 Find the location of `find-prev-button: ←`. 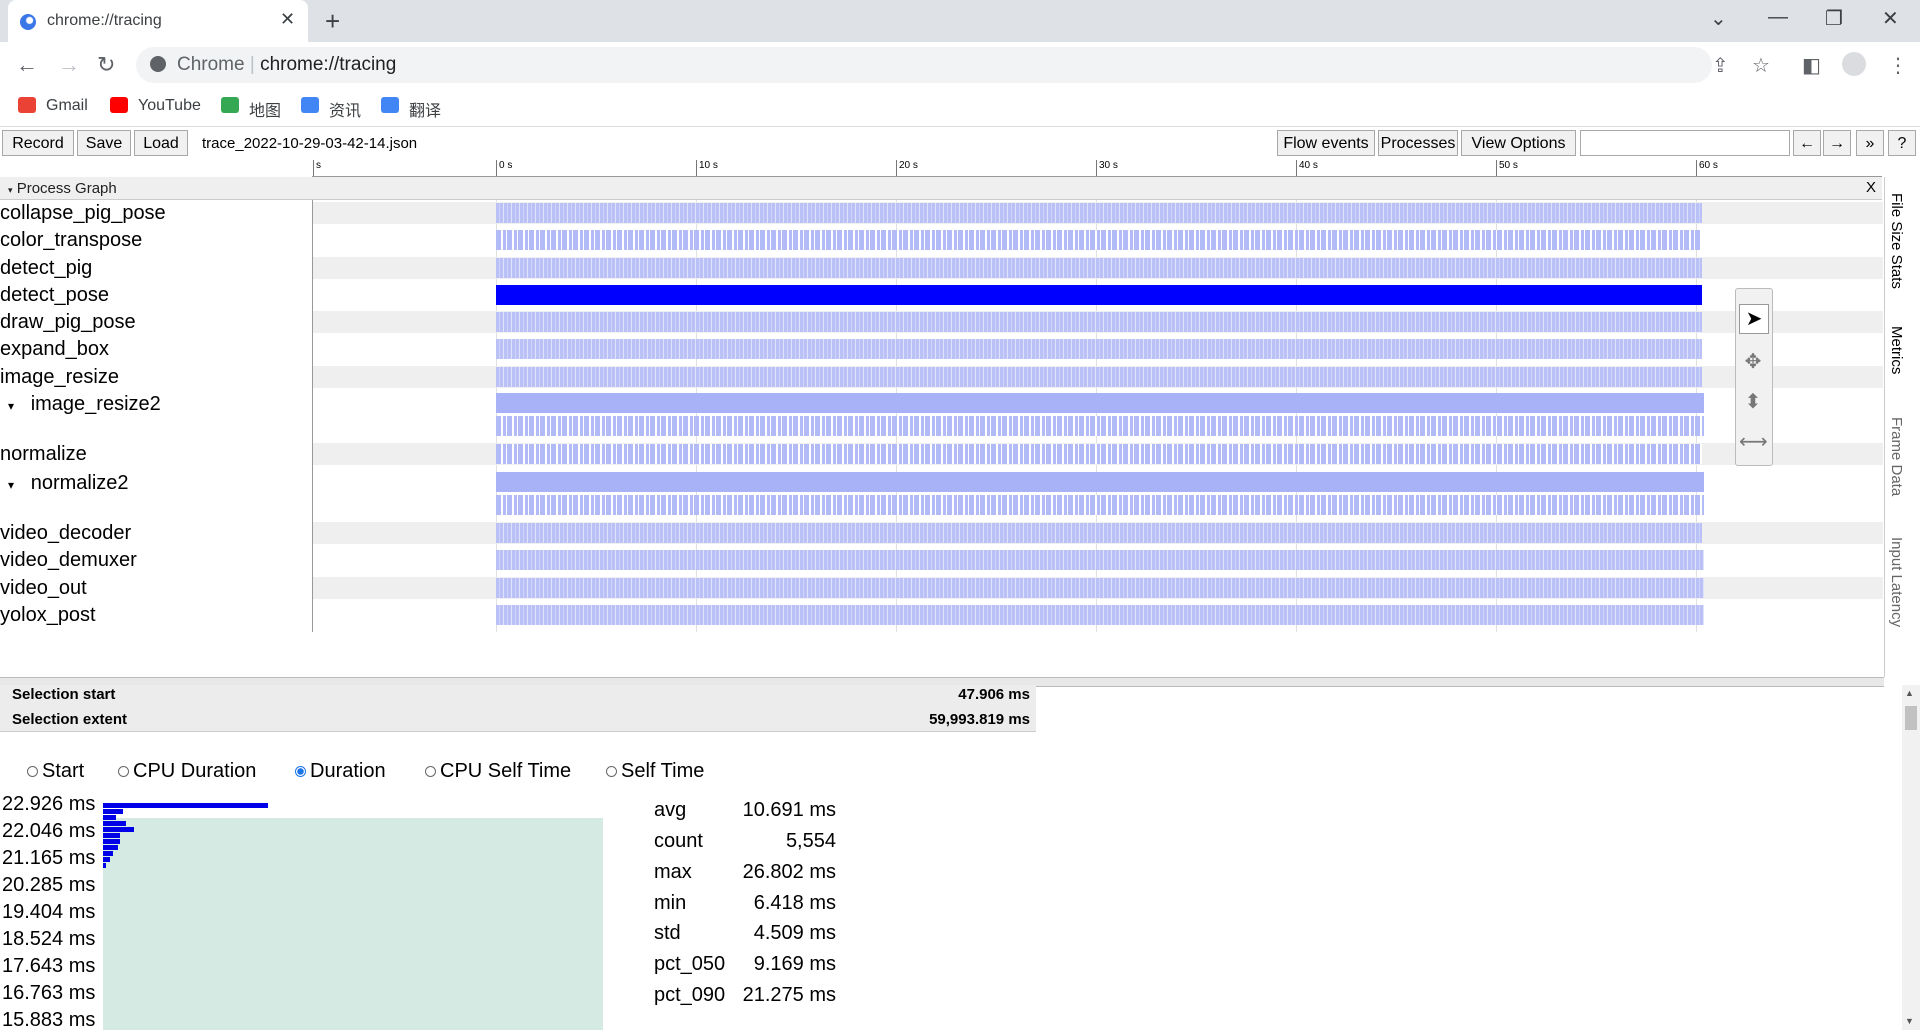

find-prev-button: ← is located at coordinates (1807, 143).